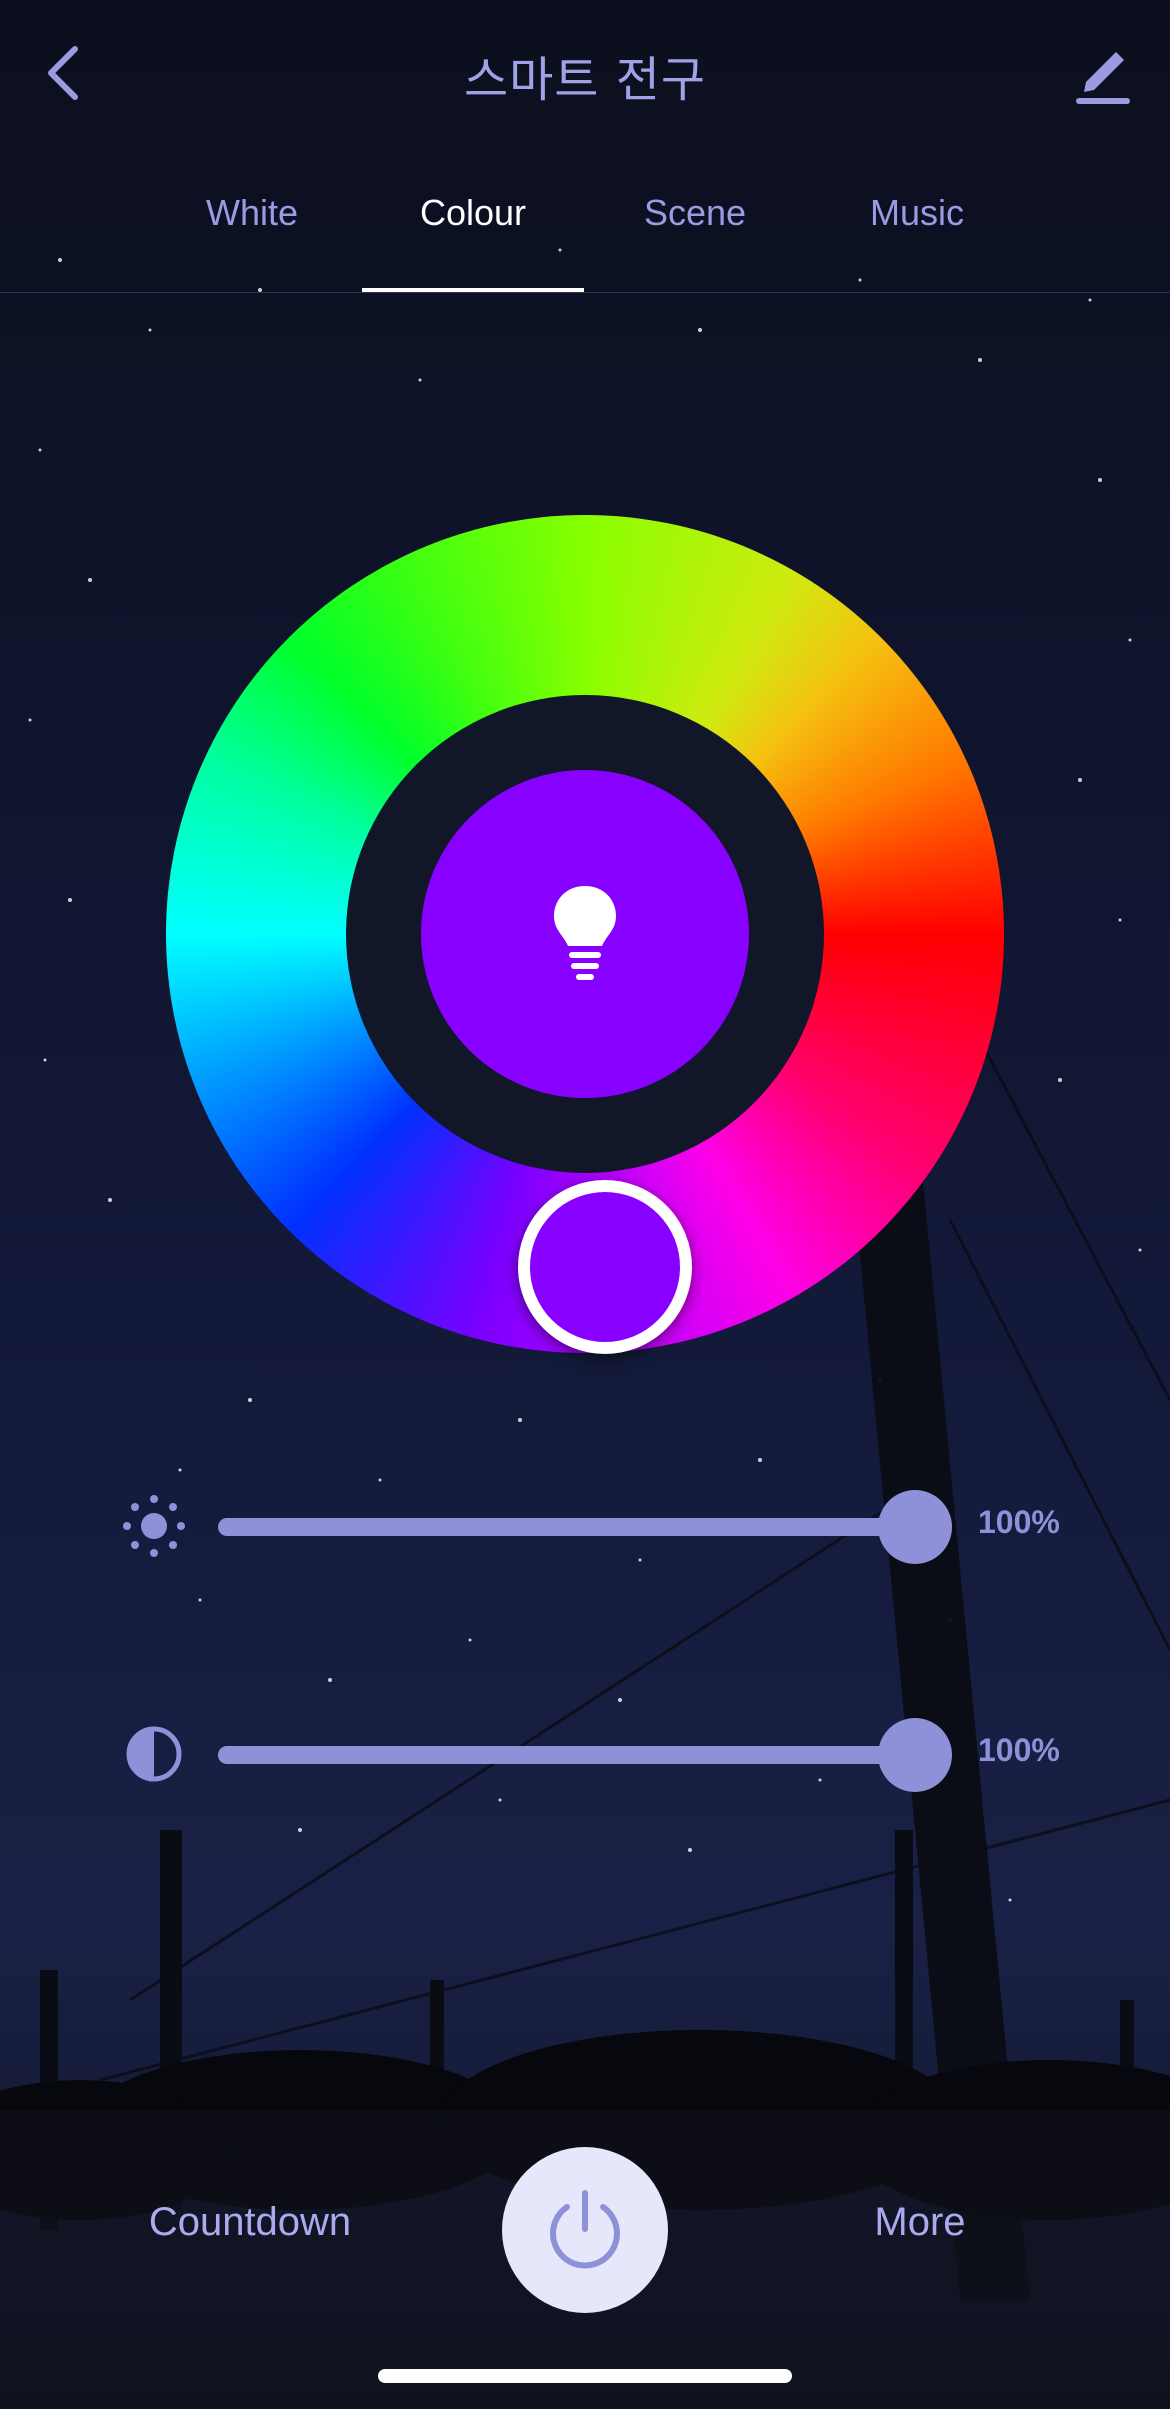  I want to click on brightness-value: 100%, so click(1019, 1522).